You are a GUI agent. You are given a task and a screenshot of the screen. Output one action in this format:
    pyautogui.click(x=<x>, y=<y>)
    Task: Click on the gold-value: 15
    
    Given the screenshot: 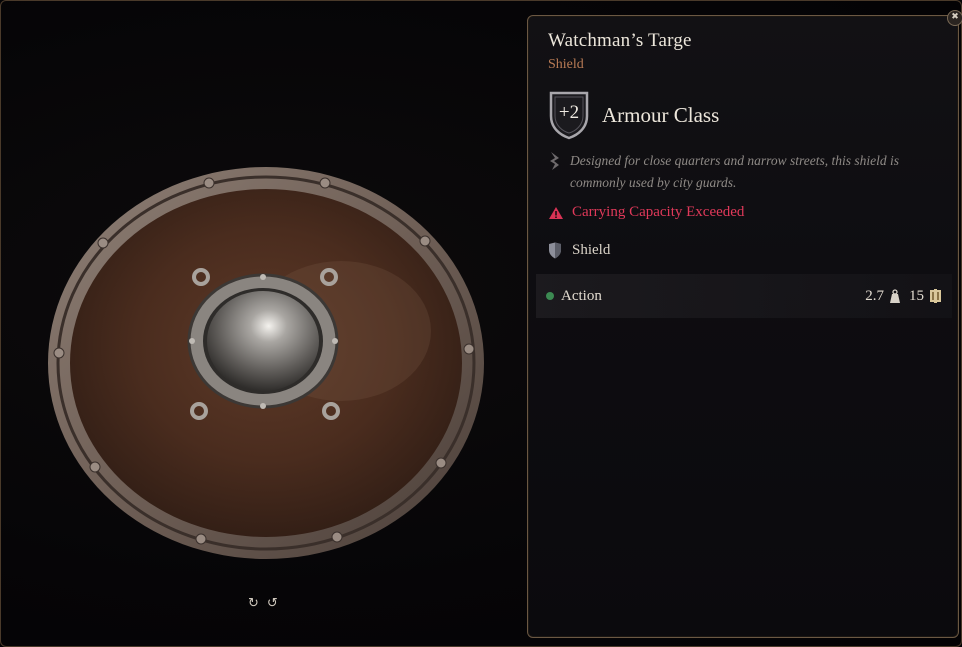 What is the action you would take?
    pyautogui.click(x=916, y=295)
    